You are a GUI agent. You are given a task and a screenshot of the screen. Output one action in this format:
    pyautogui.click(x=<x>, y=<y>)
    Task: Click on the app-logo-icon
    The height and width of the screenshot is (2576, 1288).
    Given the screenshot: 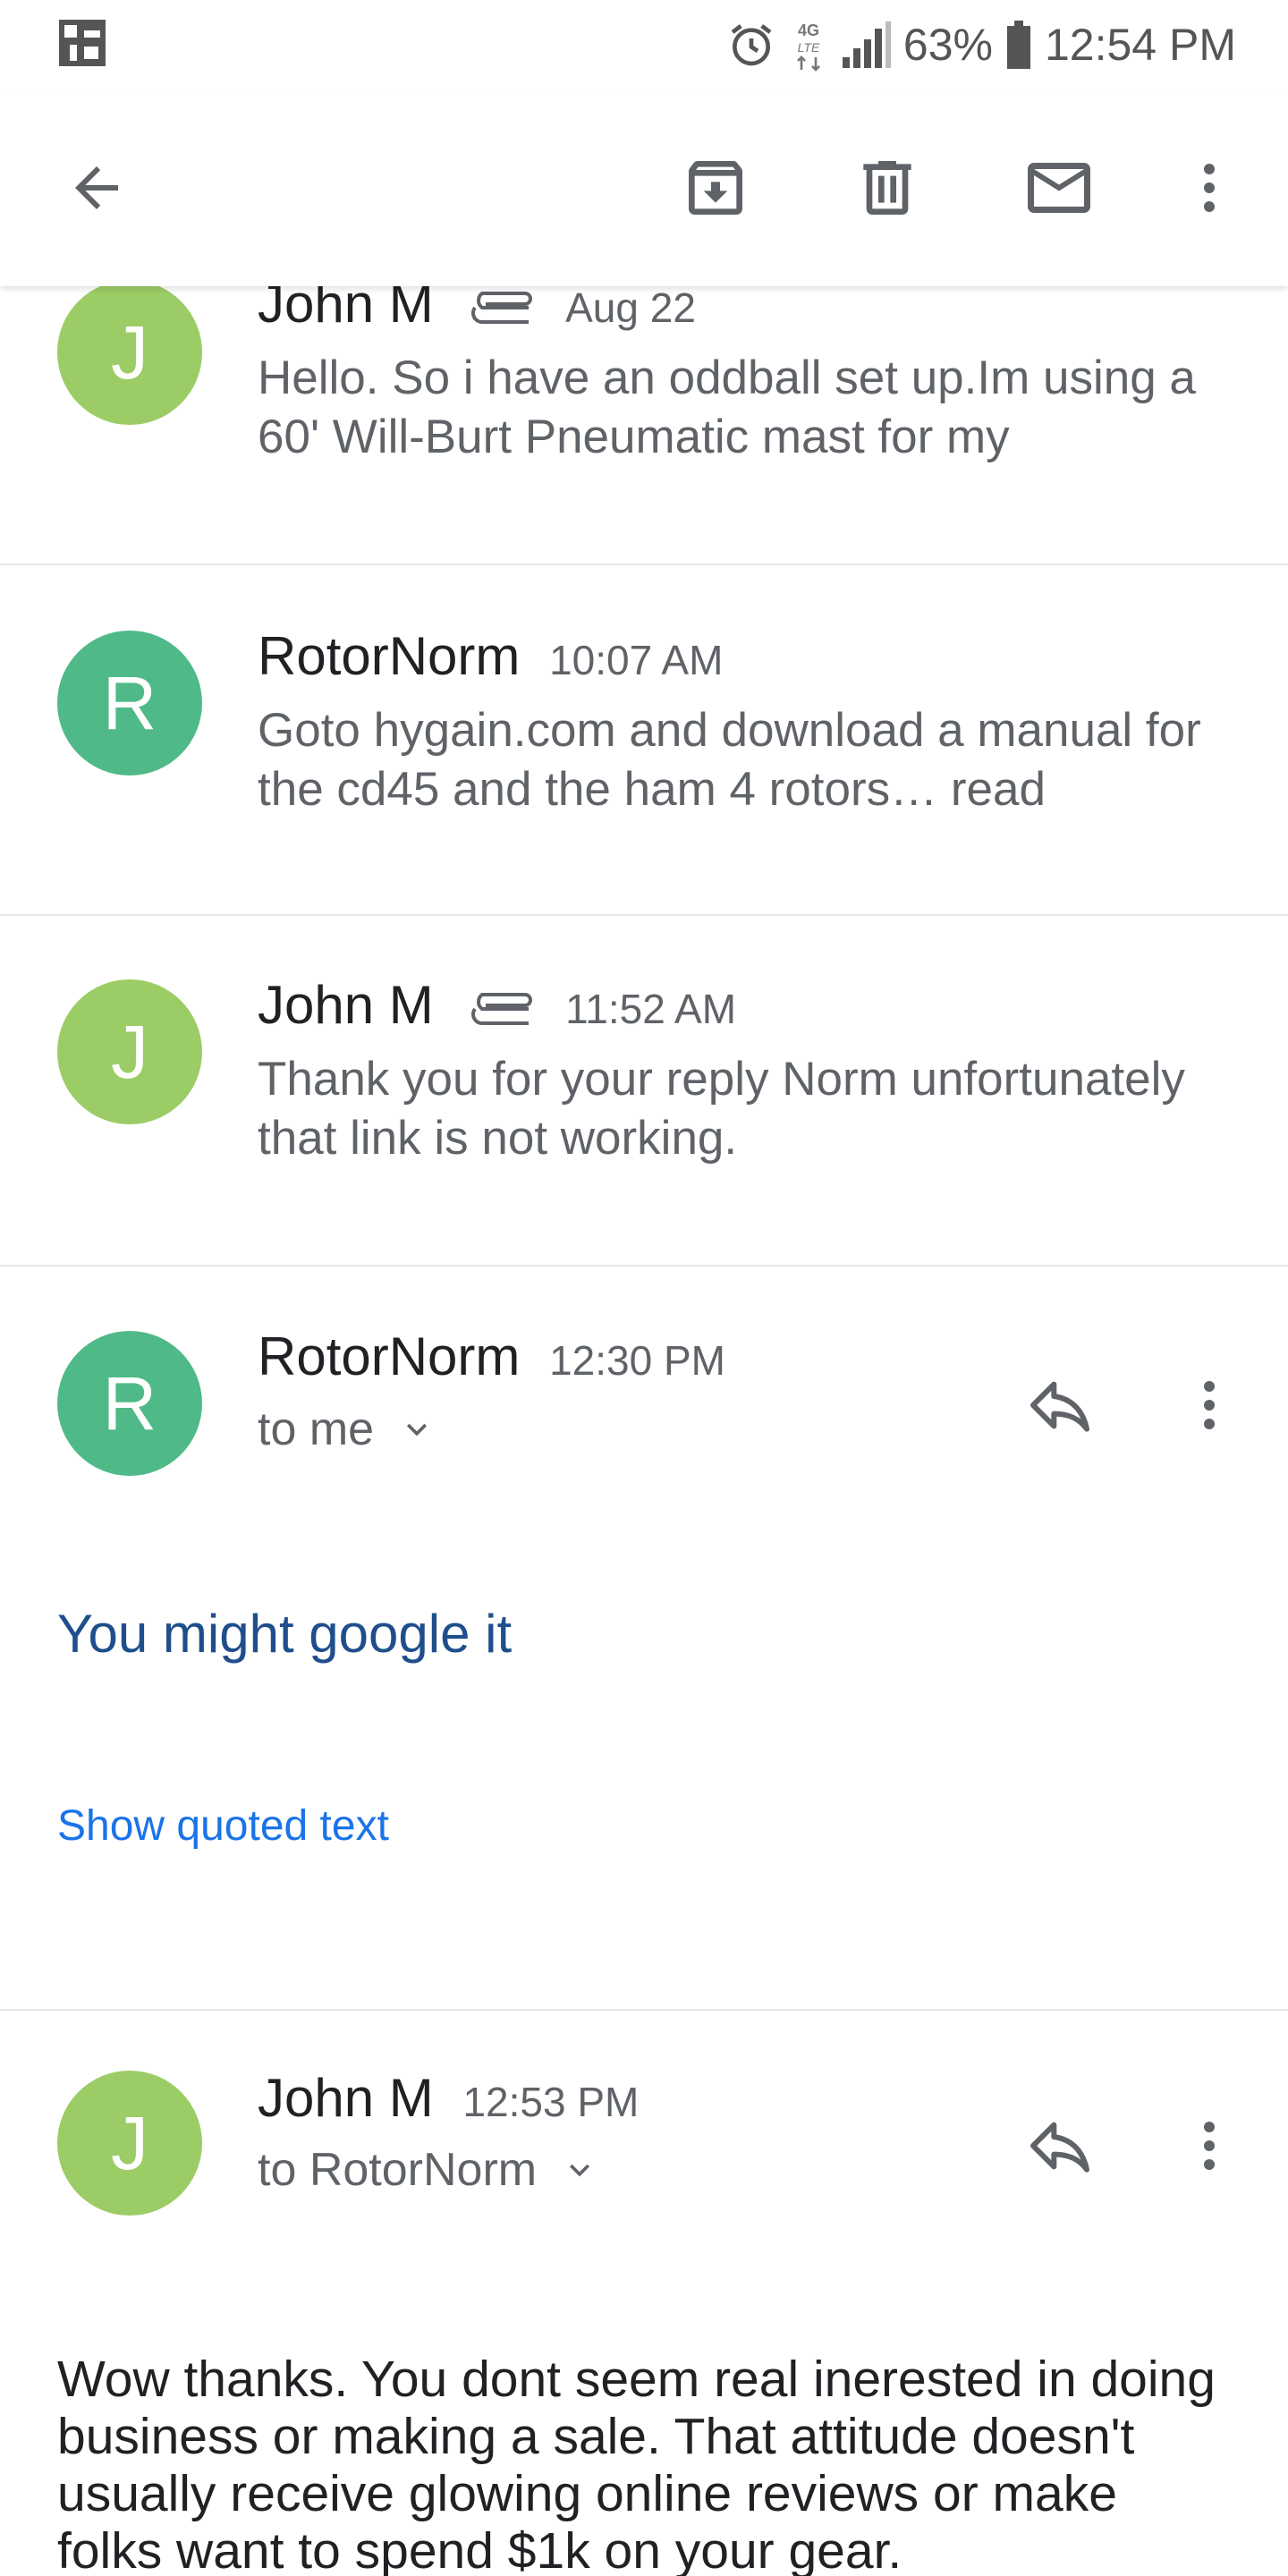 What is the action you would take?
    pyautogui.click(x=82, y=43)
    